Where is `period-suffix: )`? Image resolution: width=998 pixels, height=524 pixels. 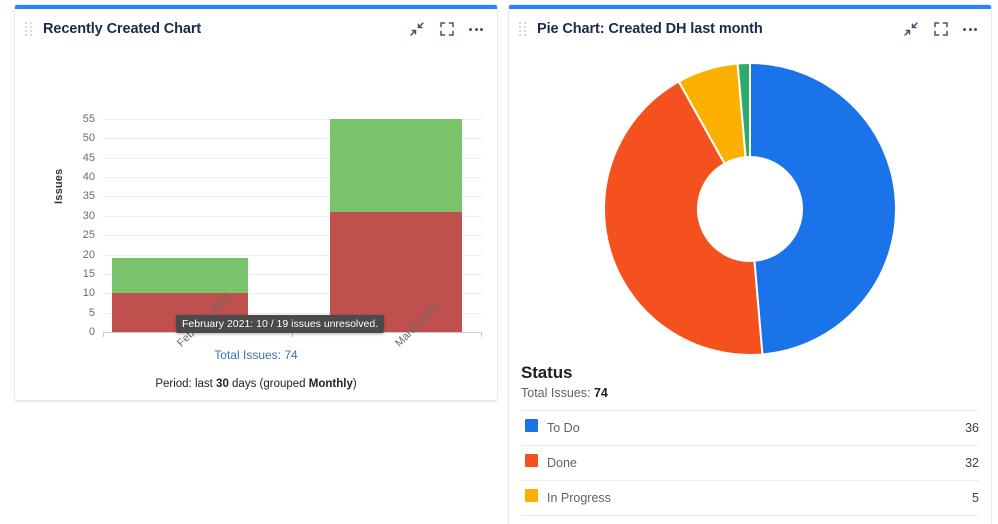
period-suffix: ) is located at coordinates (354, 384).